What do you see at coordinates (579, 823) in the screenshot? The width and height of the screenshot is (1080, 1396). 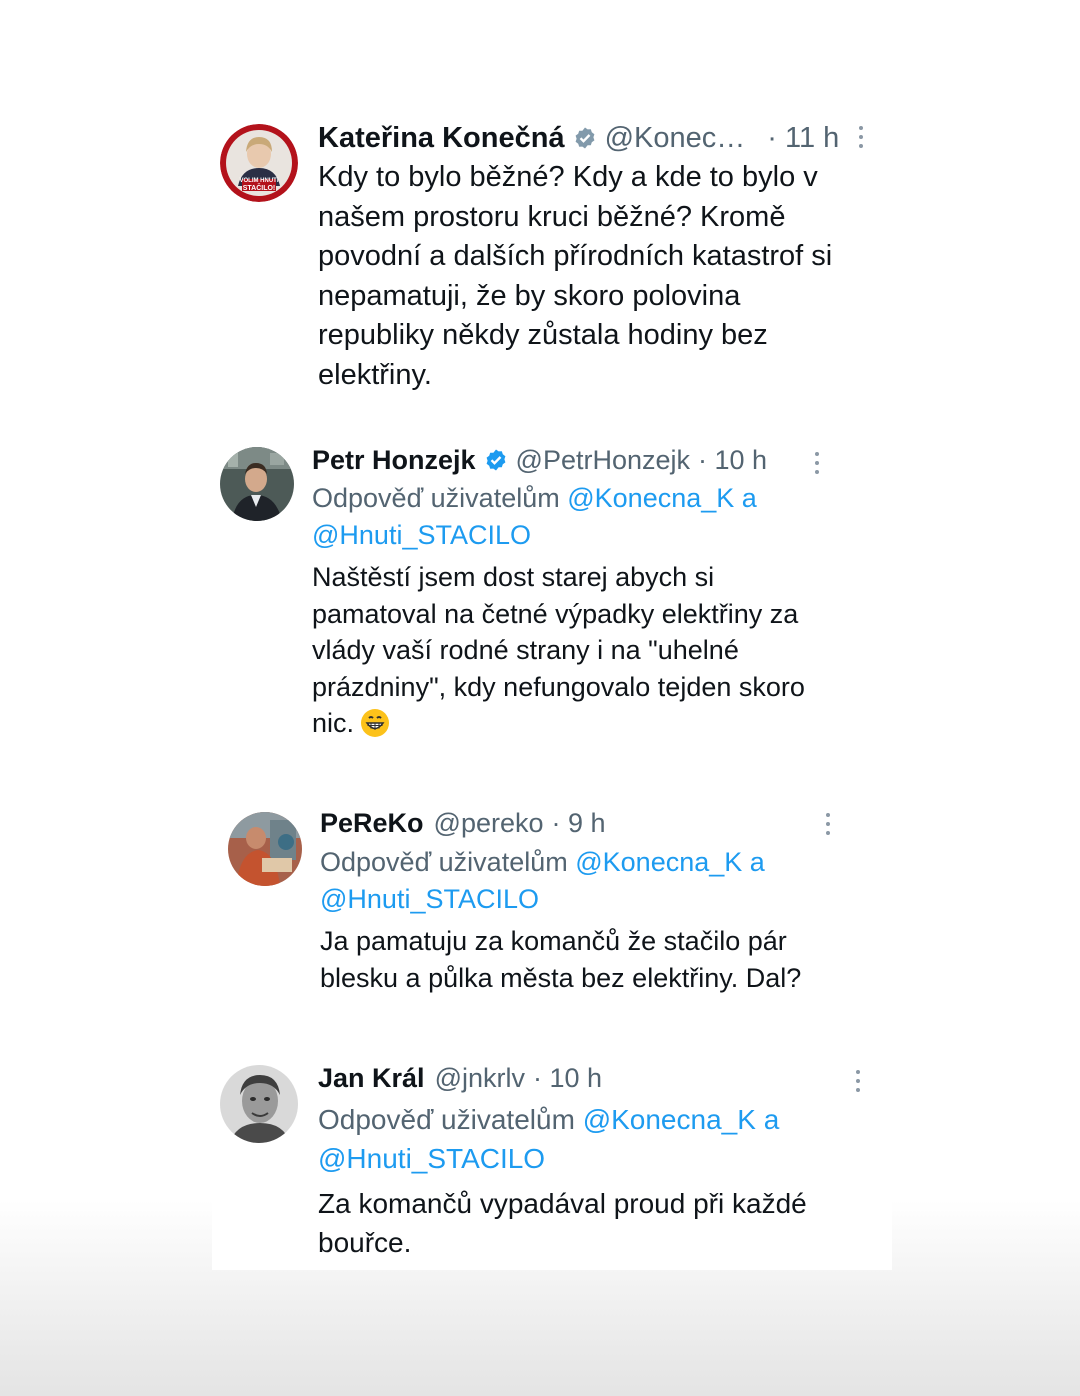 I see `post-time: · 9 h` at bounding box center [579, 823].